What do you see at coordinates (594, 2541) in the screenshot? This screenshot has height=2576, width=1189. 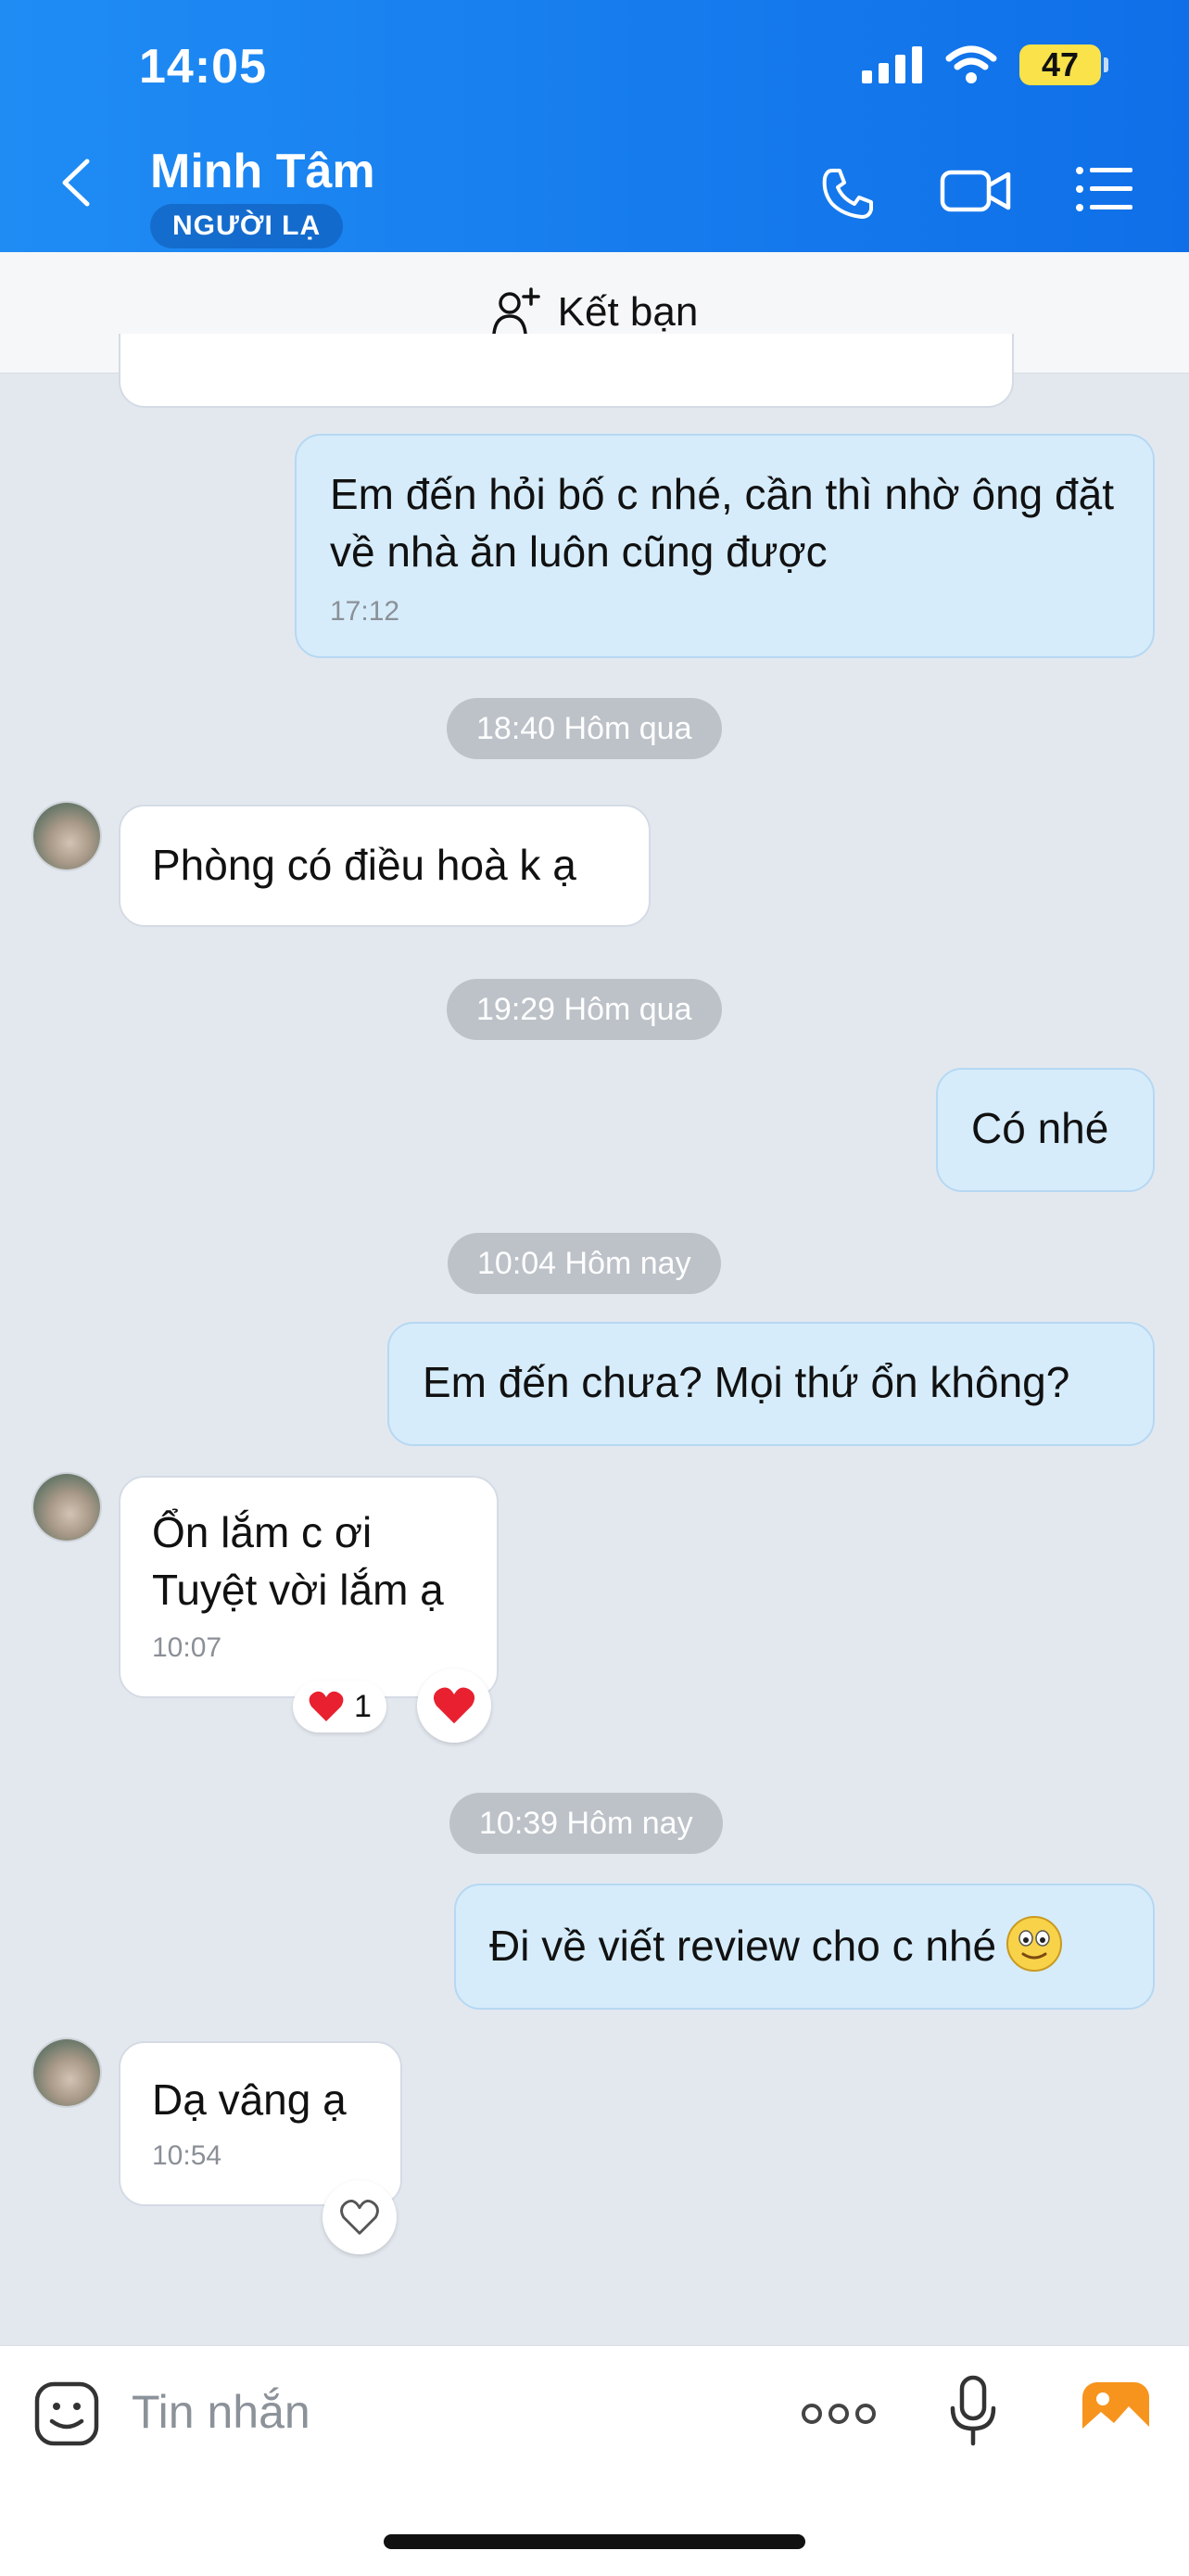 I see `home-indicator` at bounding box center [594, 2541].